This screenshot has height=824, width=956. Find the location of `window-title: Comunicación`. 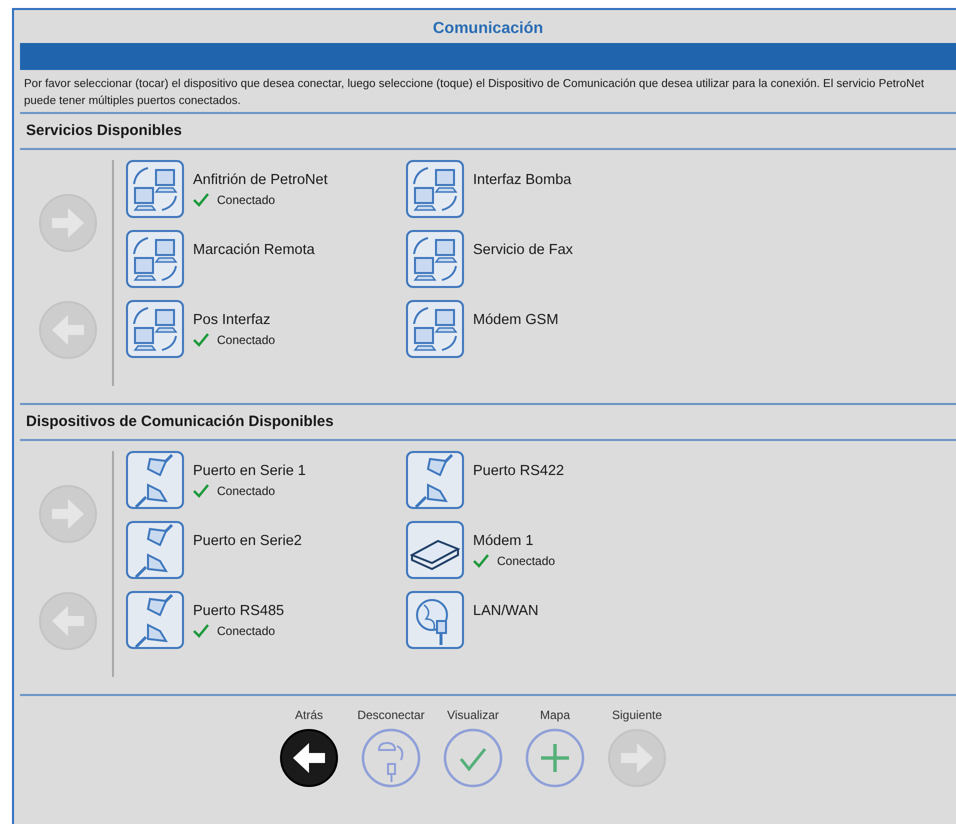

window-title: Comunicación is located at coordinates (488, 29).